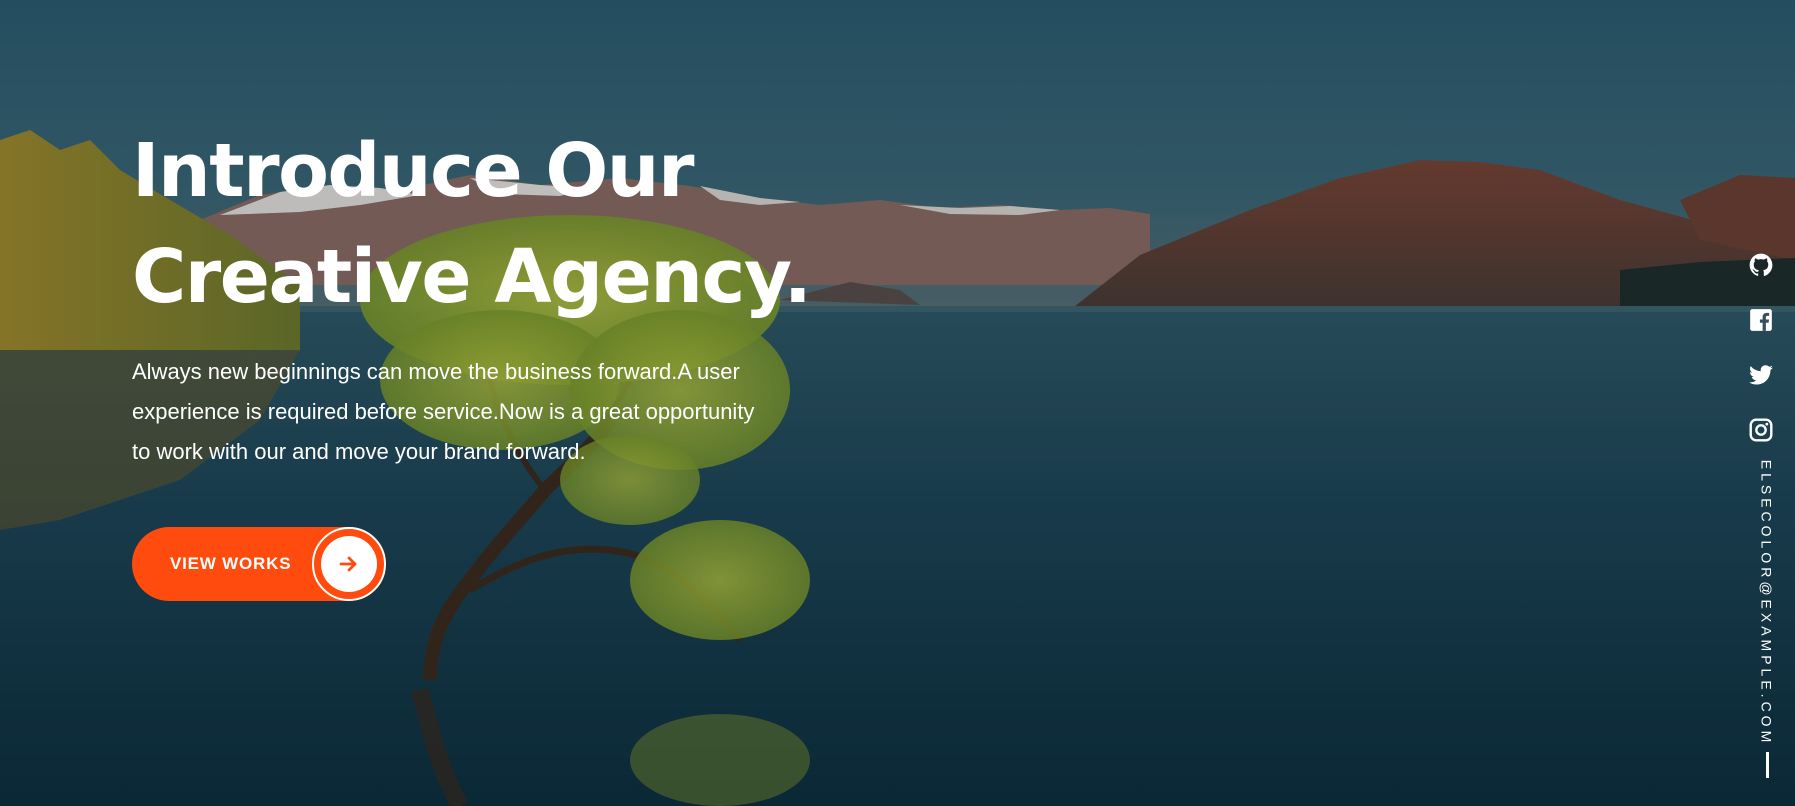 This screenshot has height=806, width=1795. Describe the element at coordinates (472, 277) in the screenshot. I see `hero-title-line2: Creative Agency.` at that location.